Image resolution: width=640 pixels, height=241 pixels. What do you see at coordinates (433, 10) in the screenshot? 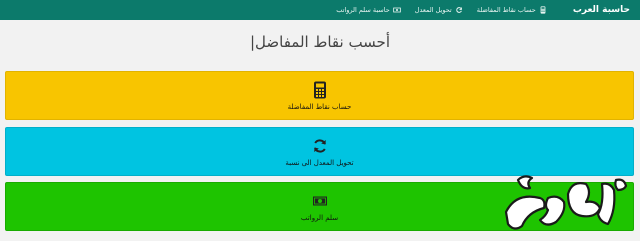
I see `nav-link-label: تحويل المعدل` at bounding box center [433, 10].